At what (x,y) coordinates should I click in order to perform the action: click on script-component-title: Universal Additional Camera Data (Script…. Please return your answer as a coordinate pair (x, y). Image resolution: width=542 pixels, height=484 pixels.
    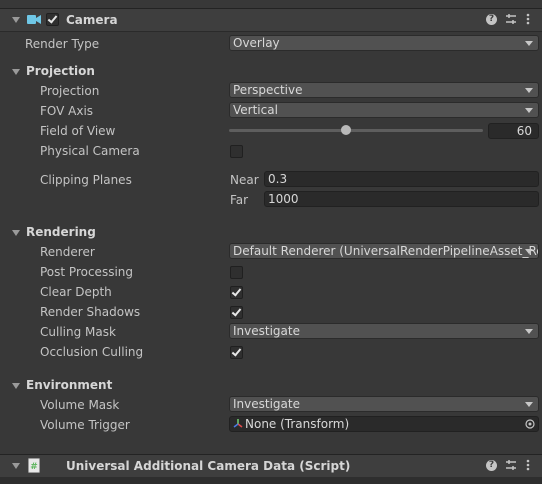
    Looking at the image, I should click on (208, 466).